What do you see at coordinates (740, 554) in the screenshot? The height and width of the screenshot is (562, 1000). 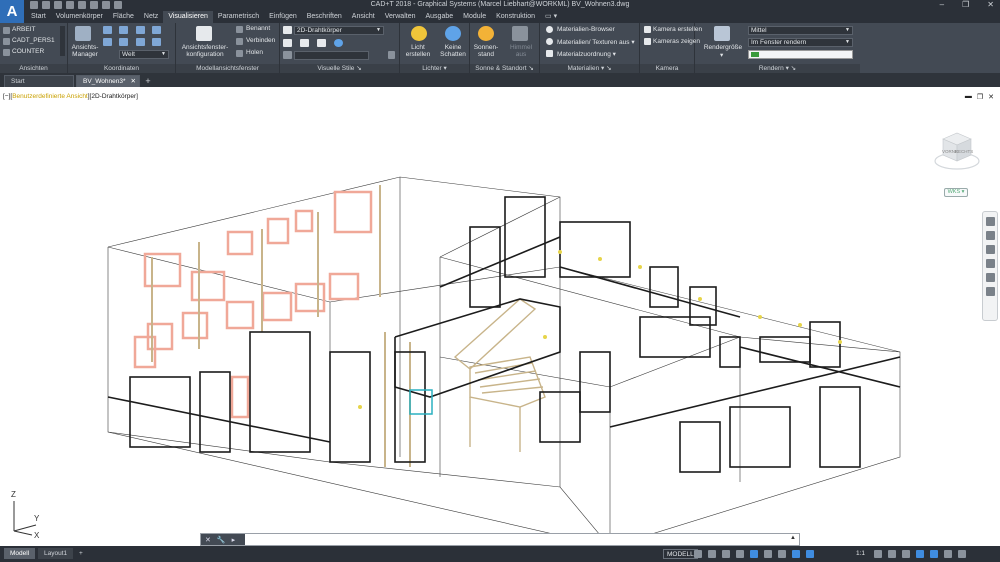 I see `polar-icon` at bounding box center [740, 554].